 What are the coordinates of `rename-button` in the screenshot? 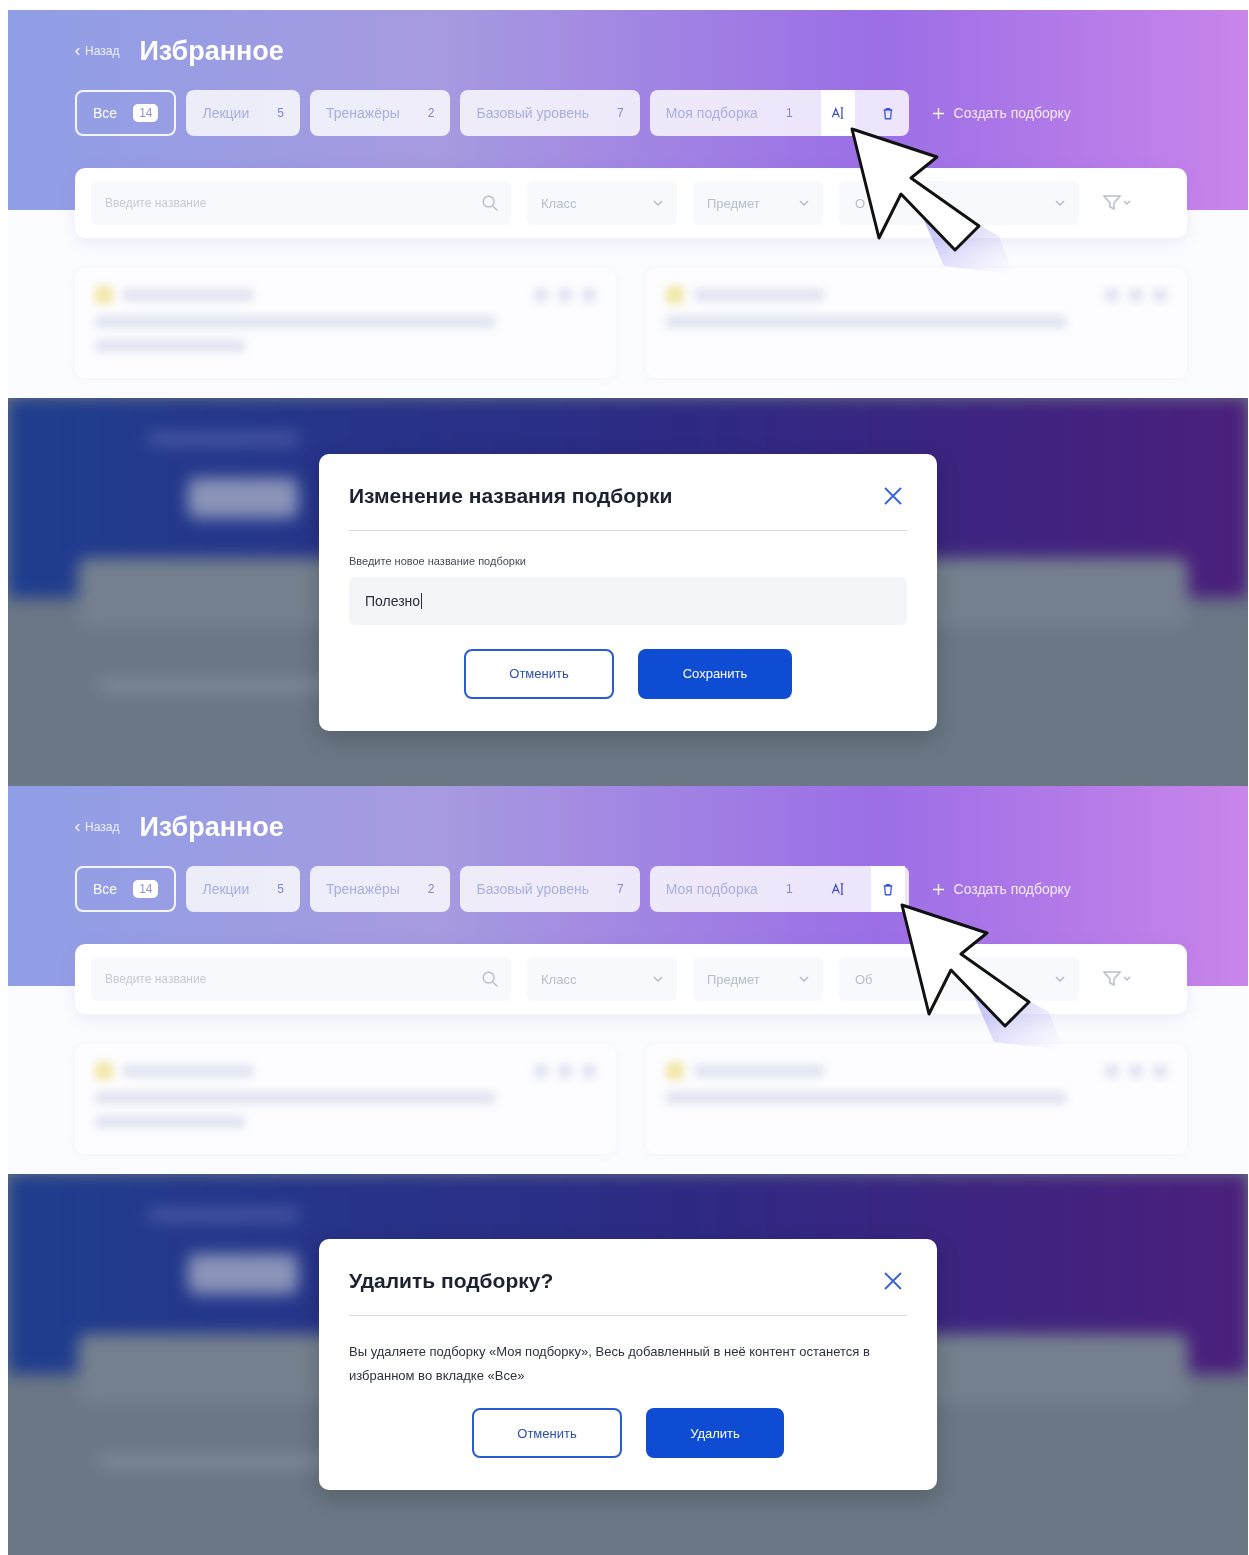 It's located at (837, 113).